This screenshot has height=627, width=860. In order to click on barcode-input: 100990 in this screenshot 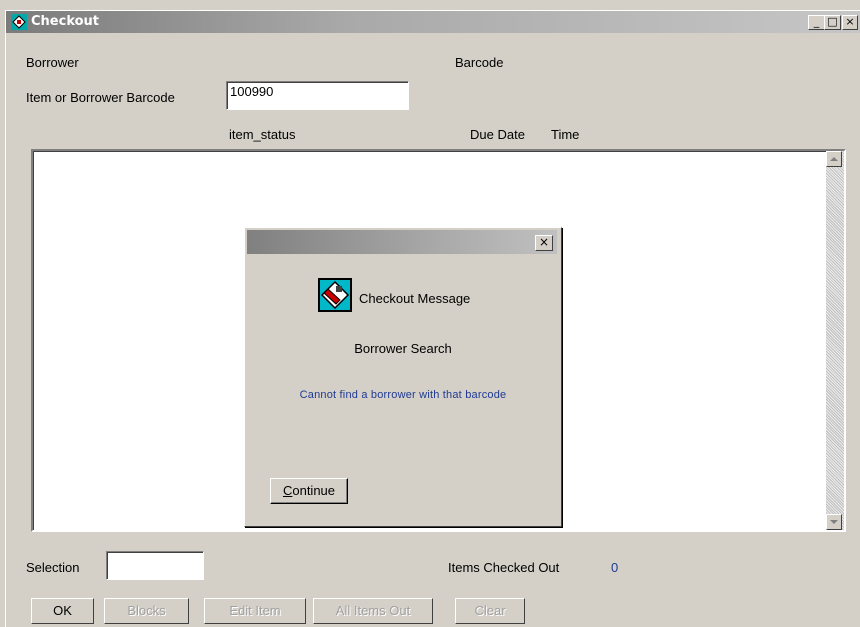, I will do `click(317, 95)`.